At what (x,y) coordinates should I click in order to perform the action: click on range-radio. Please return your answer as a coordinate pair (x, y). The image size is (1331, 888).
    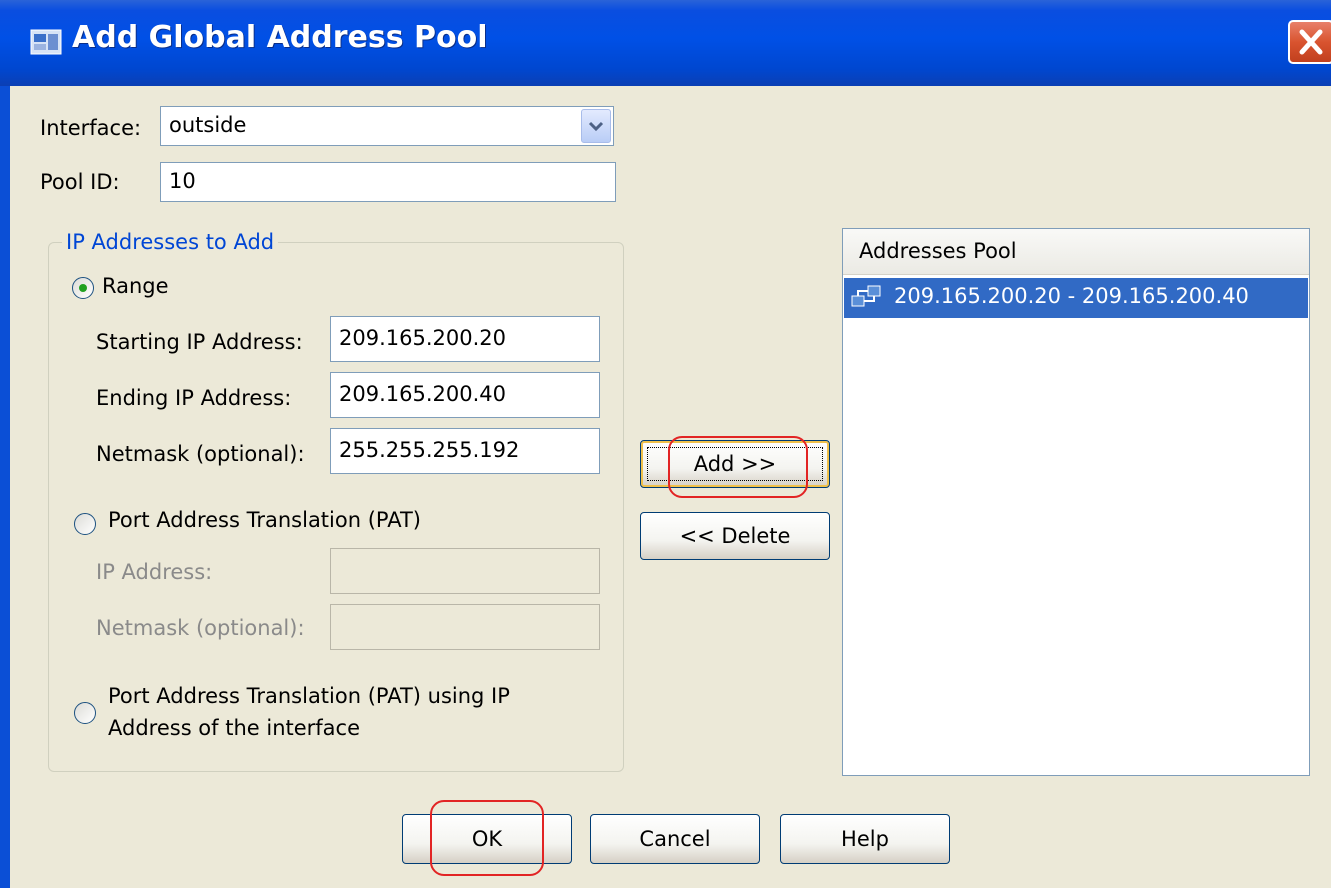
    Looking at the image, I should click on (83, 288).